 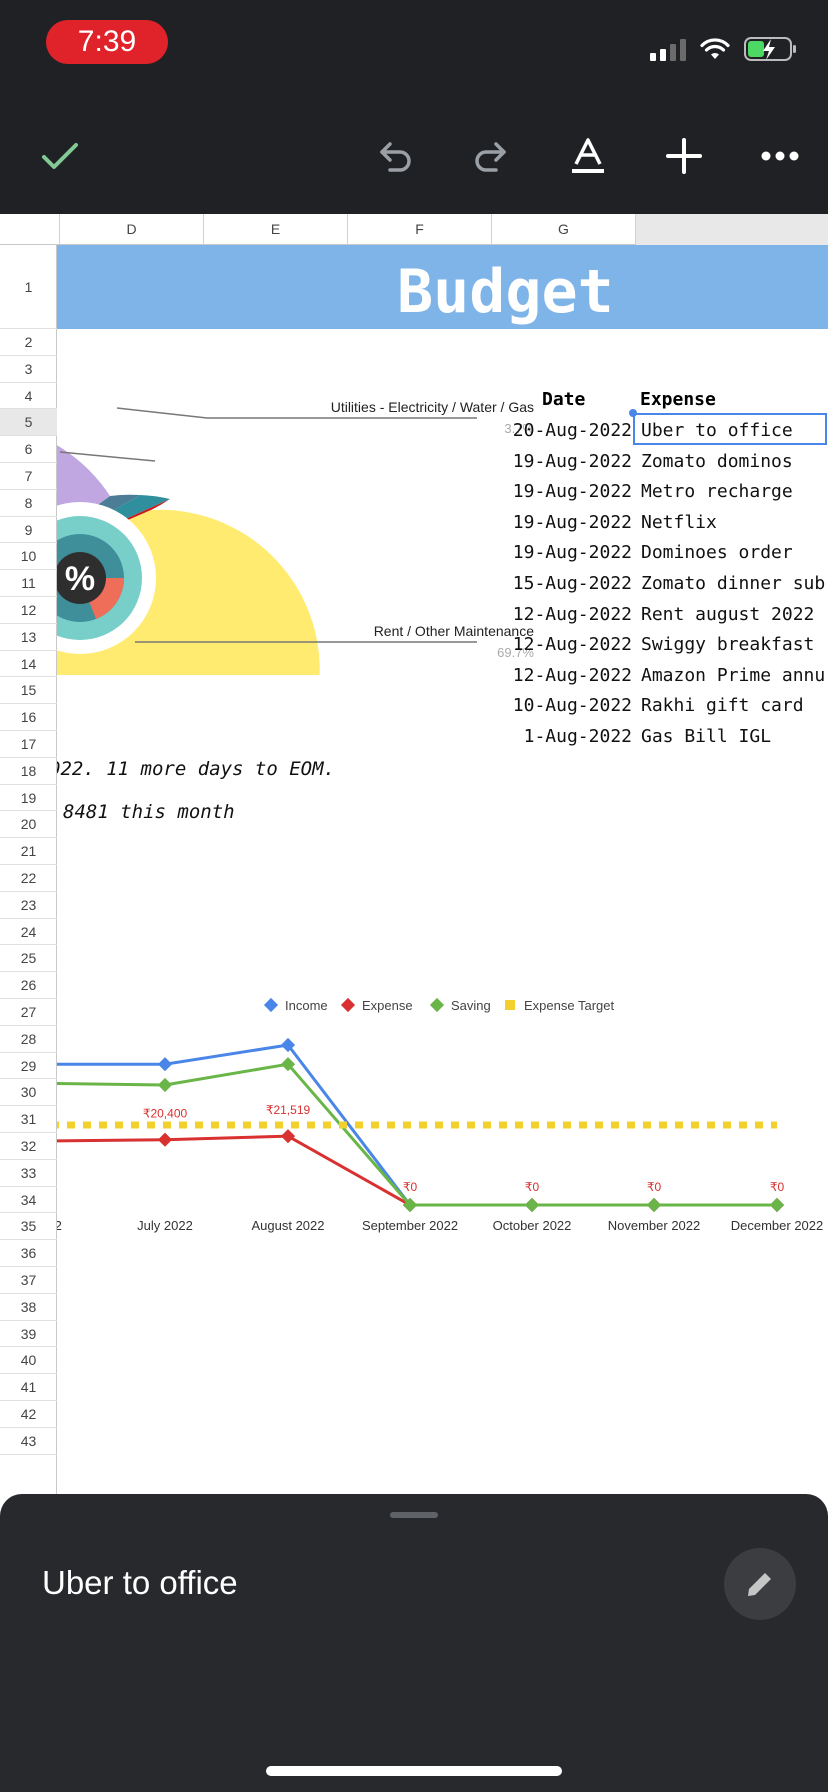 I want to click on text-format-icon, so click(x=588, y=156).